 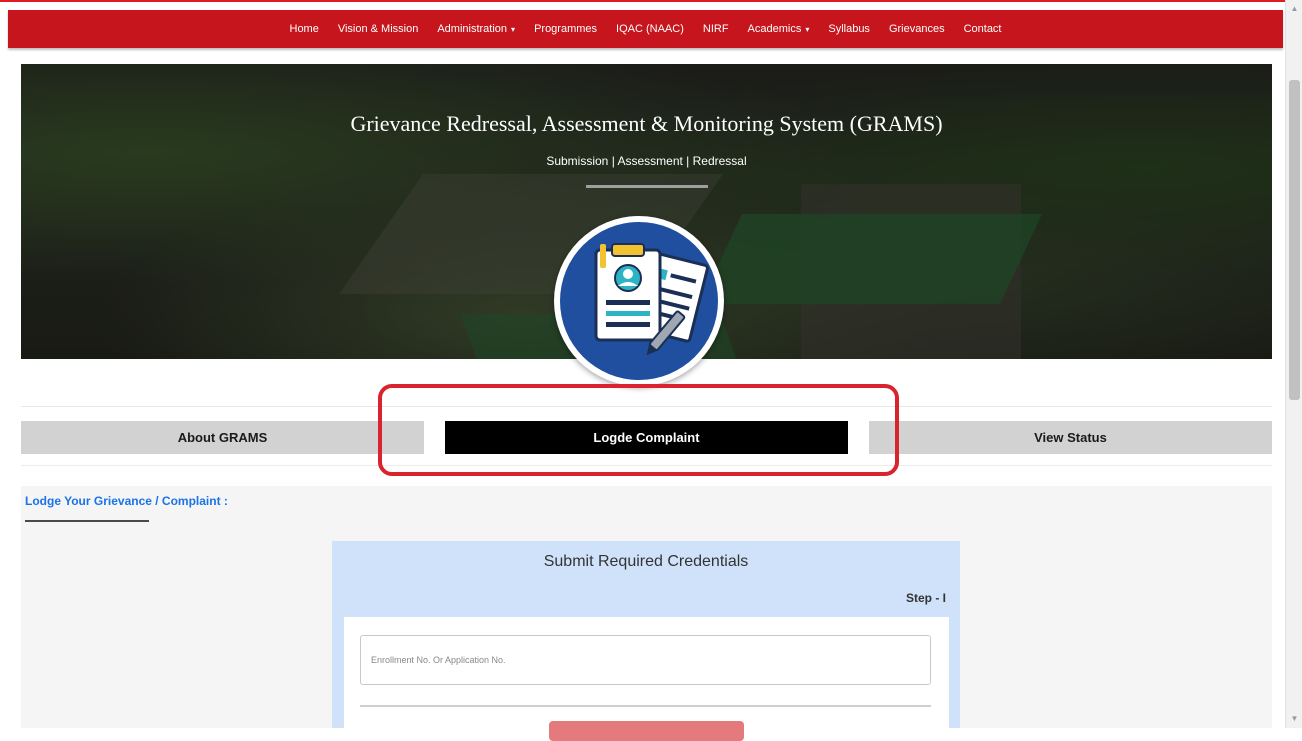 I want to click on card-divider, so click(x=645, y=706).